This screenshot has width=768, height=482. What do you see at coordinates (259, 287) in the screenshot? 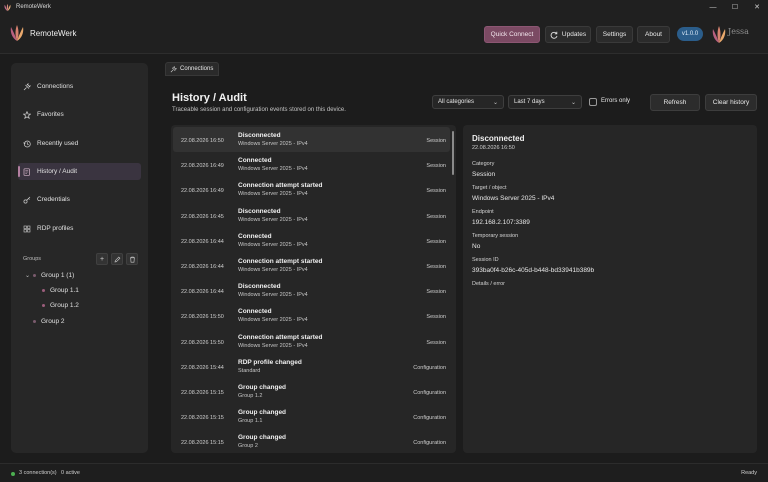
I see `event-name: Disconnected` at bounding box center [259, 287].